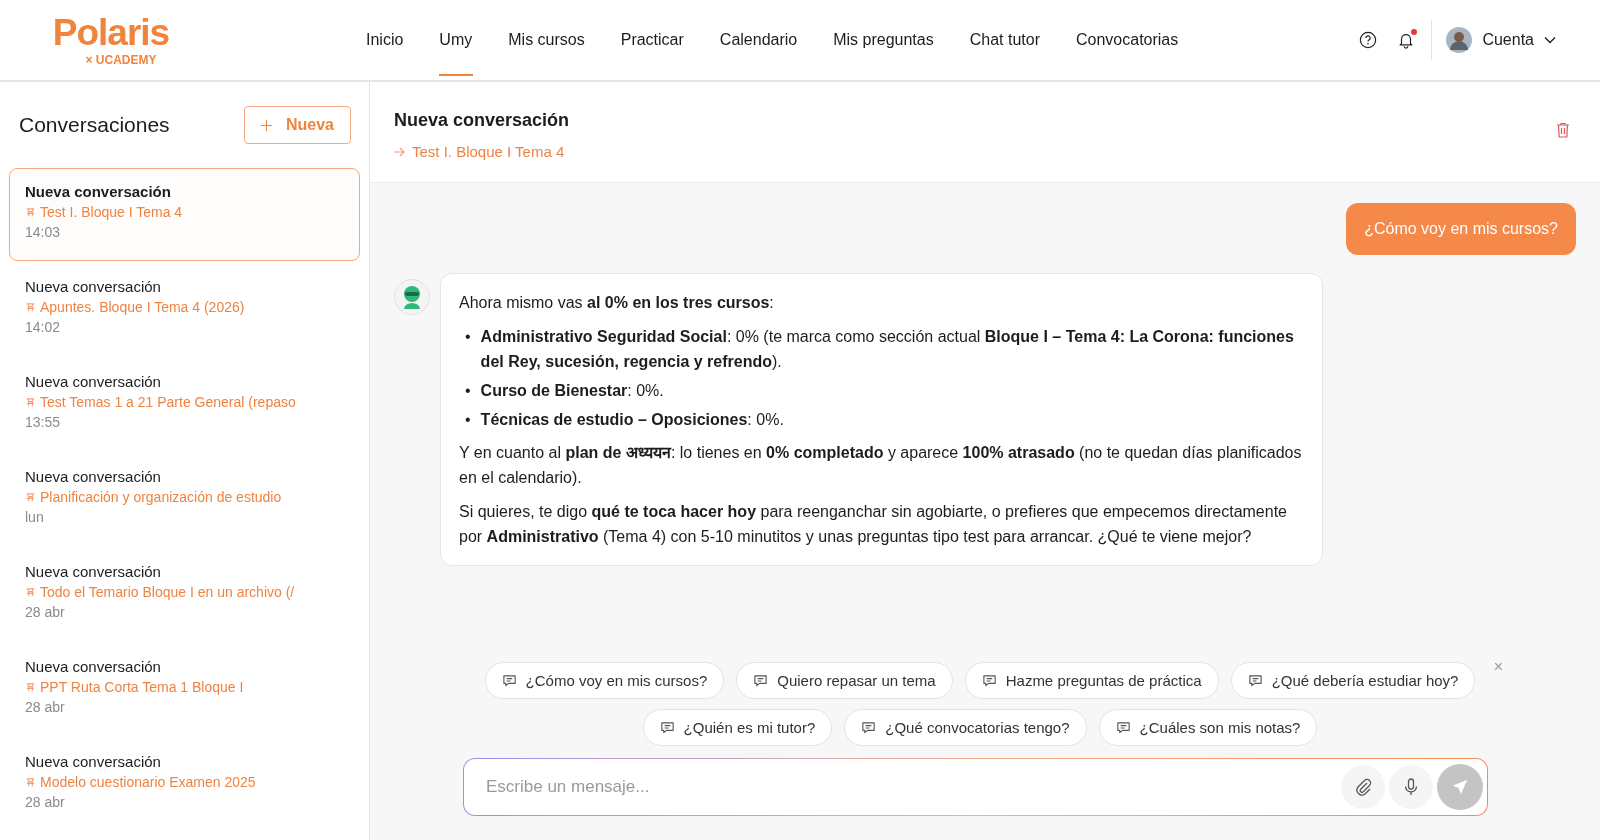 The image size is (1600, 840). Describe the element at coordinates (167, 592) in the screenshot. I see `conversation-source: Todo el Temario Bloque I en un archivo (/` at that location.